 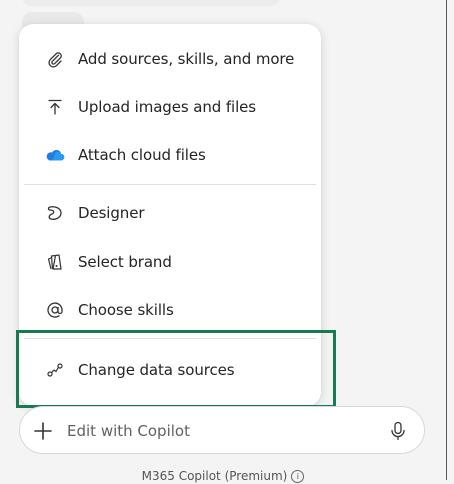 I want to click on designer-icon, so click(x=55, y=213).